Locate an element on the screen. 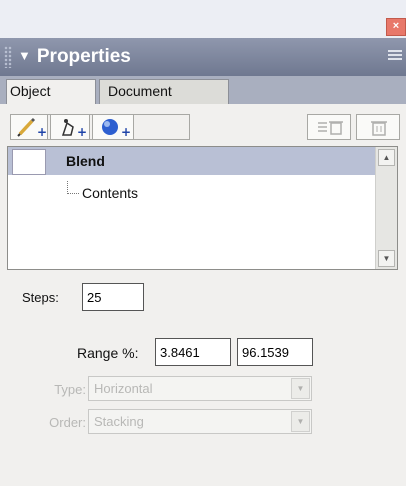 This screenshot has width=406, height=486. panel-title: ▼ Properties is located at coordinates (74, 57).